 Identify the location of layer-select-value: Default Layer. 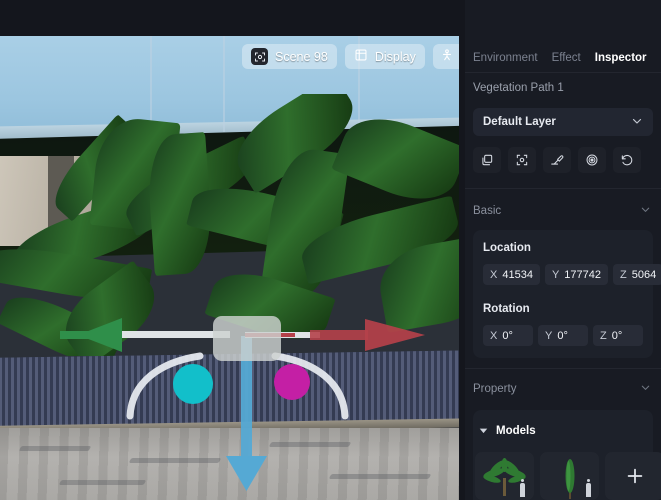
(519, 122).